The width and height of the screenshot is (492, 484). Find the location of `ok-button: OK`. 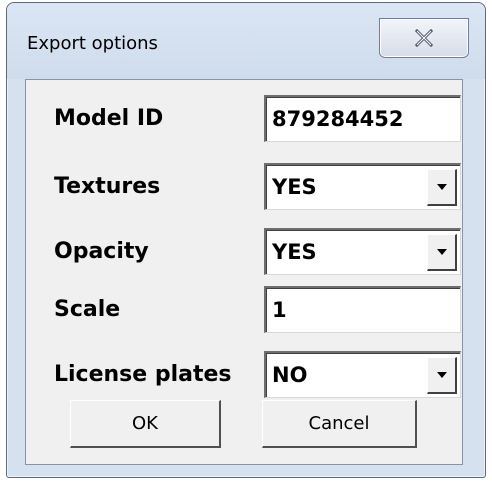

ok-button: OK is located at coordinates (145, 424).